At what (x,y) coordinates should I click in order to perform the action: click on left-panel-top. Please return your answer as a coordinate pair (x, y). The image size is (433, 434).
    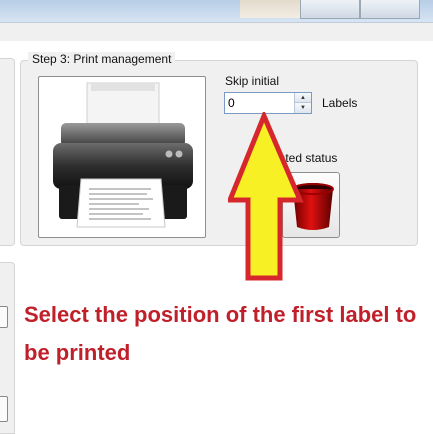
    Looking at the image, I should click on (7, 152).